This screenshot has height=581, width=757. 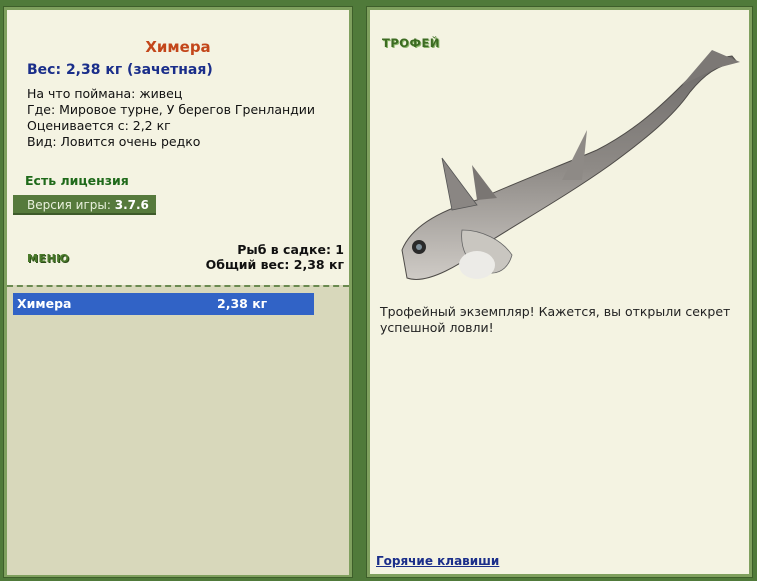 I want to click on version-label: Версия игры:, so click(x=69, y=205).